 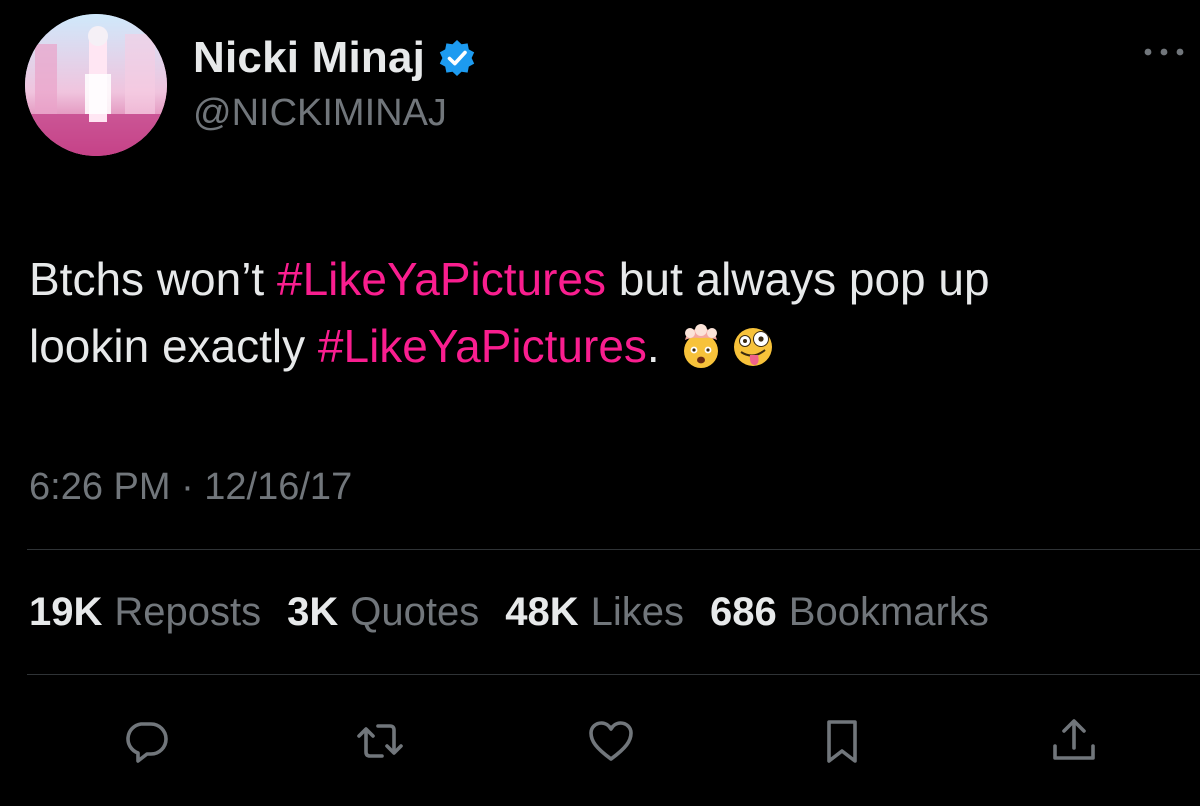 I want to click on stat-count: 3K, so click(x=313, y=612).